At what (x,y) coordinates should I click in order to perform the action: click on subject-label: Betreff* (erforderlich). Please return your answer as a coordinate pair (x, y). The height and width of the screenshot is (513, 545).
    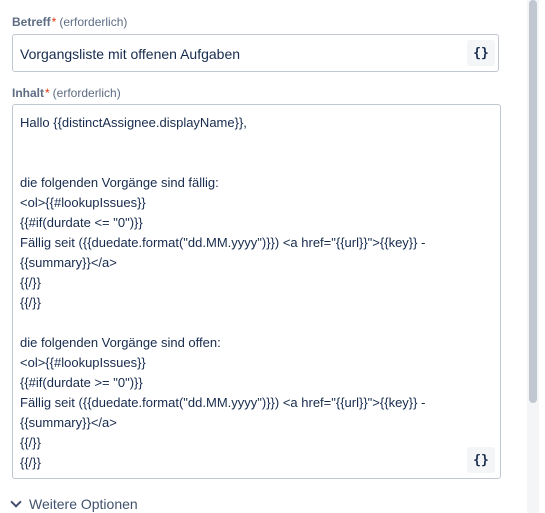
    Looking at the image, I should click on (69, 22).